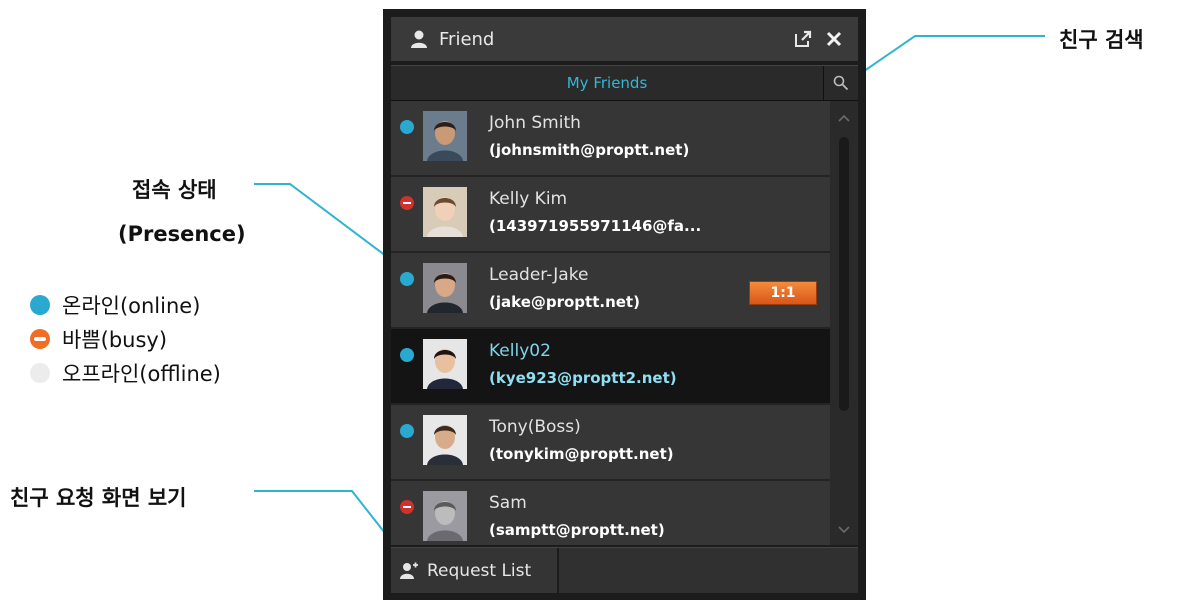  Describe the element at coordinates (409, 570) in the screenshot. I see `add-user-icon` at that location.